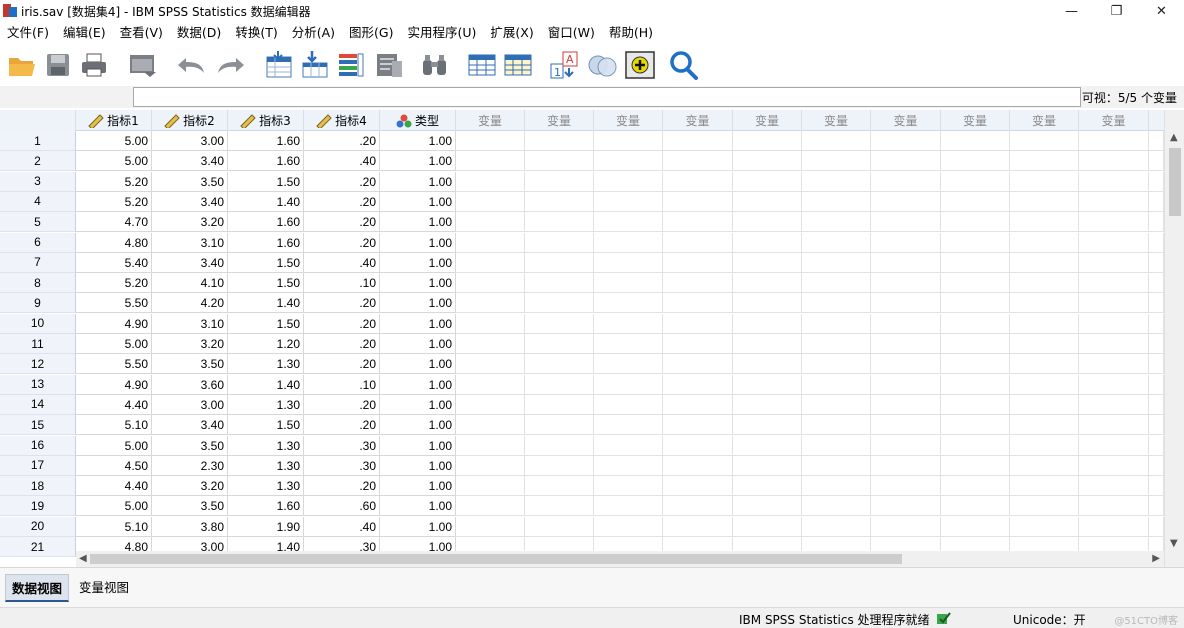 The width and height of the screenshot is (1184, 628). Describe the element at coordinates (190, 120) in the screenshot. I see `column-header-zhibiao2: 指标2` at that location.